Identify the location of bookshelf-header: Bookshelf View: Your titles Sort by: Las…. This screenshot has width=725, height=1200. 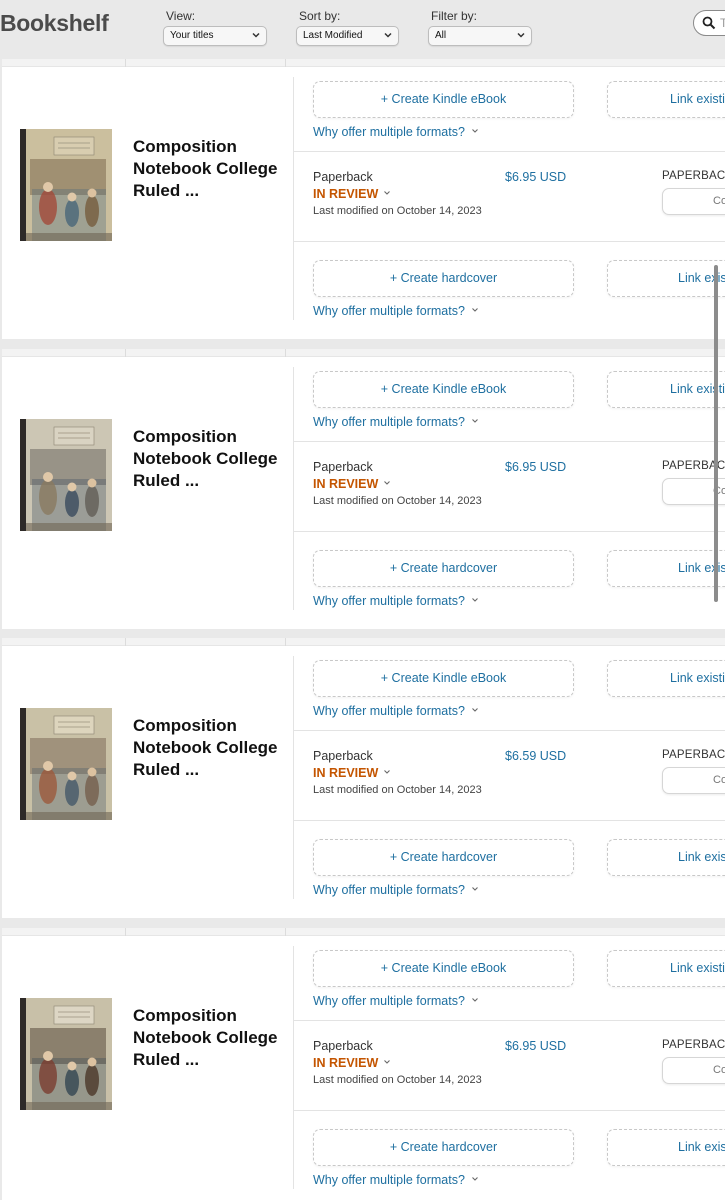
(362, 25).